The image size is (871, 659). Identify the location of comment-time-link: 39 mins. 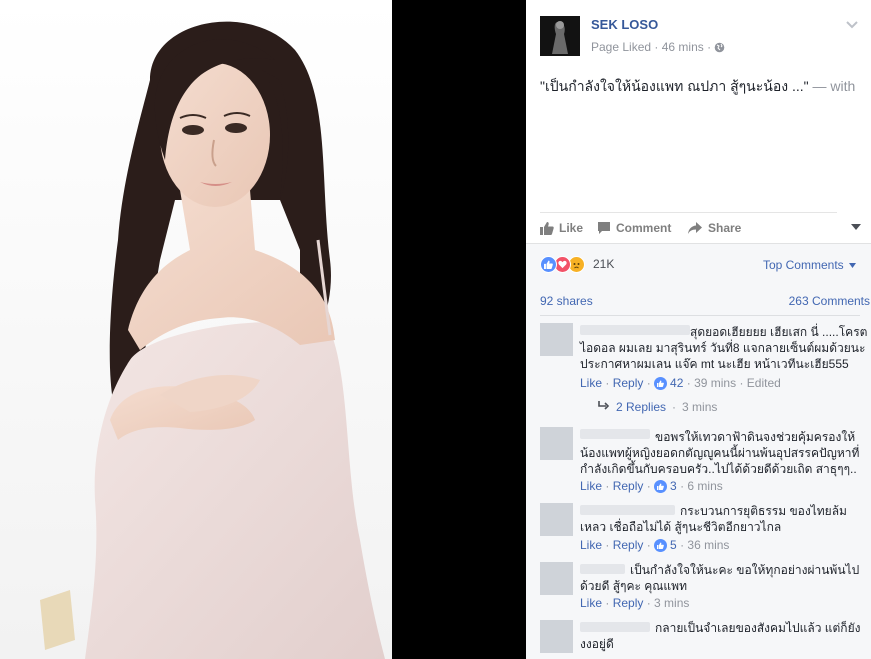
(715, 383).